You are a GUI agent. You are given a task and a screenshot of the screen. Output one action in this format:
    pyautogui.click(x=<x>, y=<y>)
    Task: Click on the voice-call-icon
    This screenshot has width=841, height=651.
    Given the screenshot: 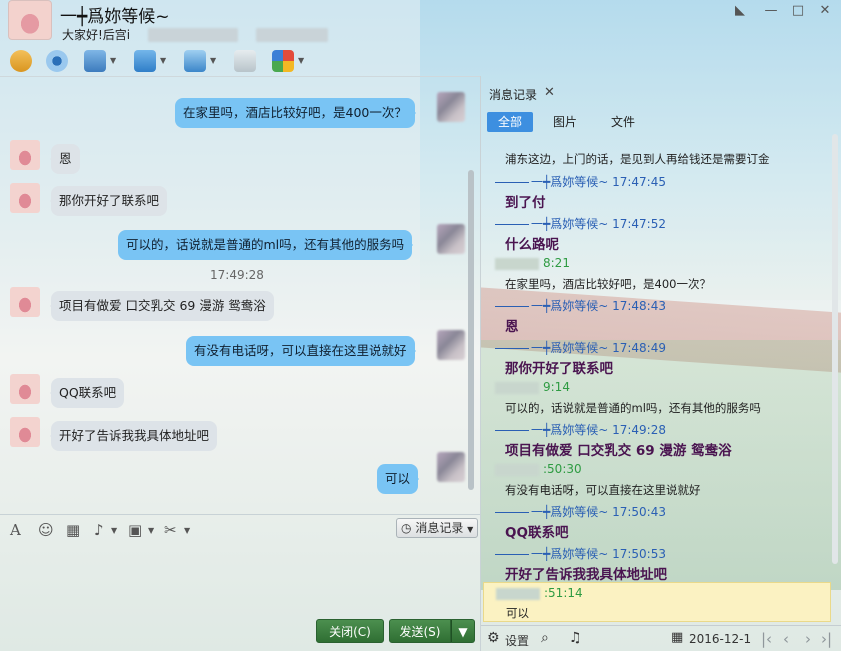 What is the action you would take?
    pyautogui.click(x=21, y=61)
    